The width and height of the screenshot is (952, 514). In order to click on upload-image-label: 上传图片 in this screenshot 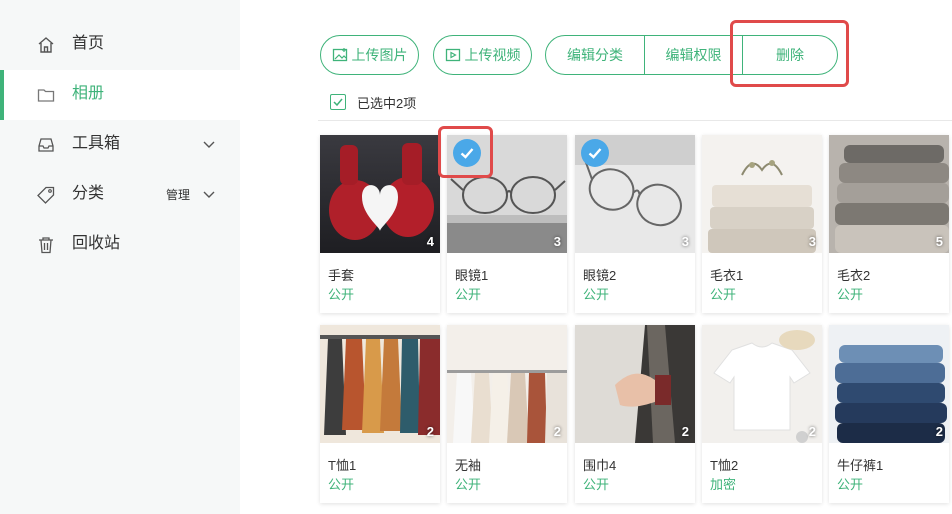, I will do `click(379, 55)`.